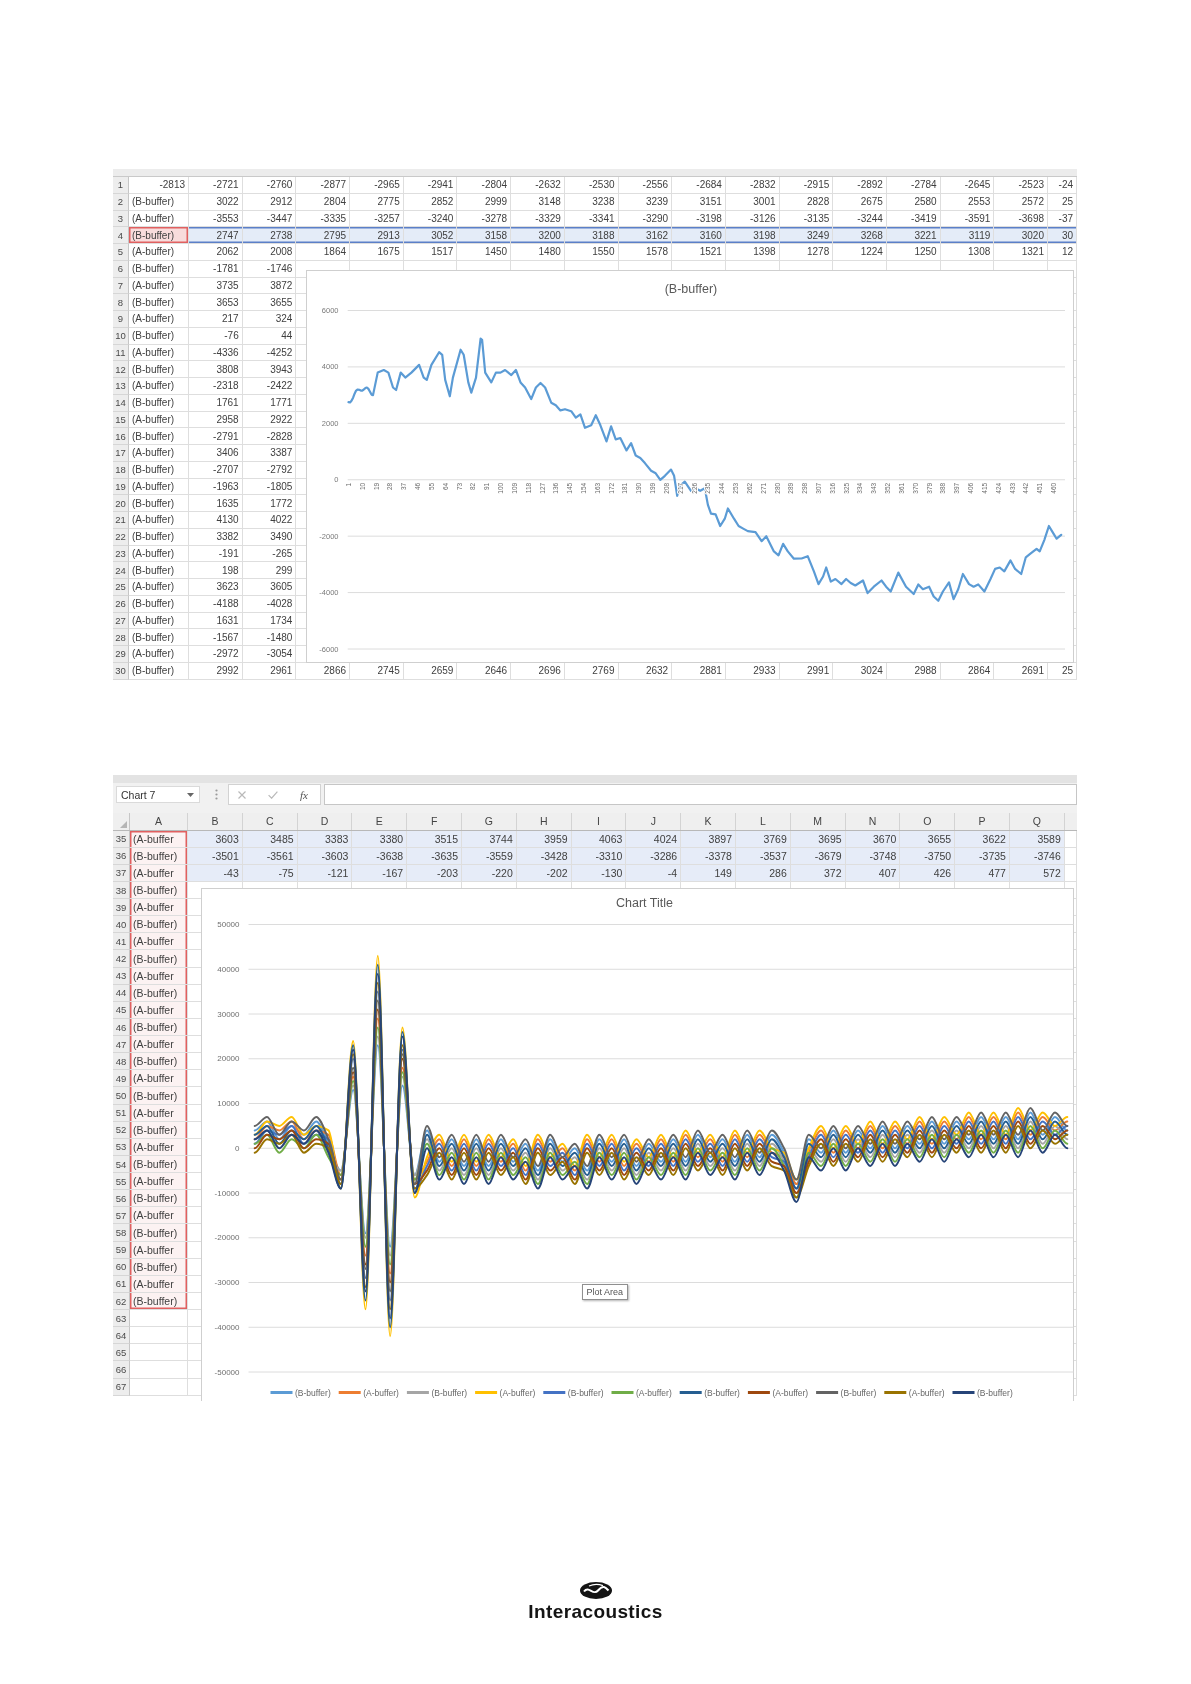 The height and width of the screenshot is (1684, 1191). Describe the element at coordinates (121, 453) in the screenshot. I see `row-number: 17` at that location.